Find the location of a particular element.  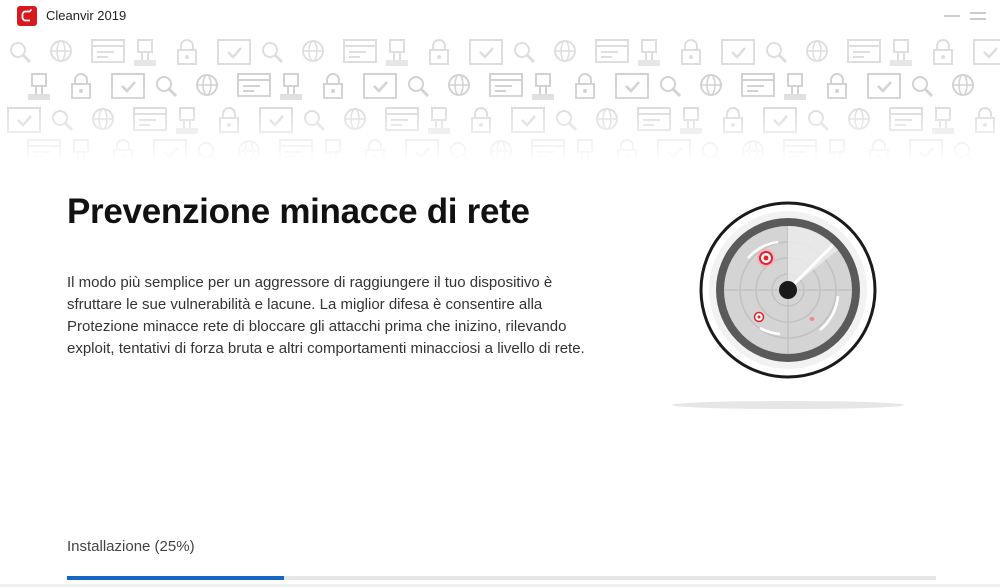

installation-progress-label: Installazione (25%) is located at coordinates (131, 546).